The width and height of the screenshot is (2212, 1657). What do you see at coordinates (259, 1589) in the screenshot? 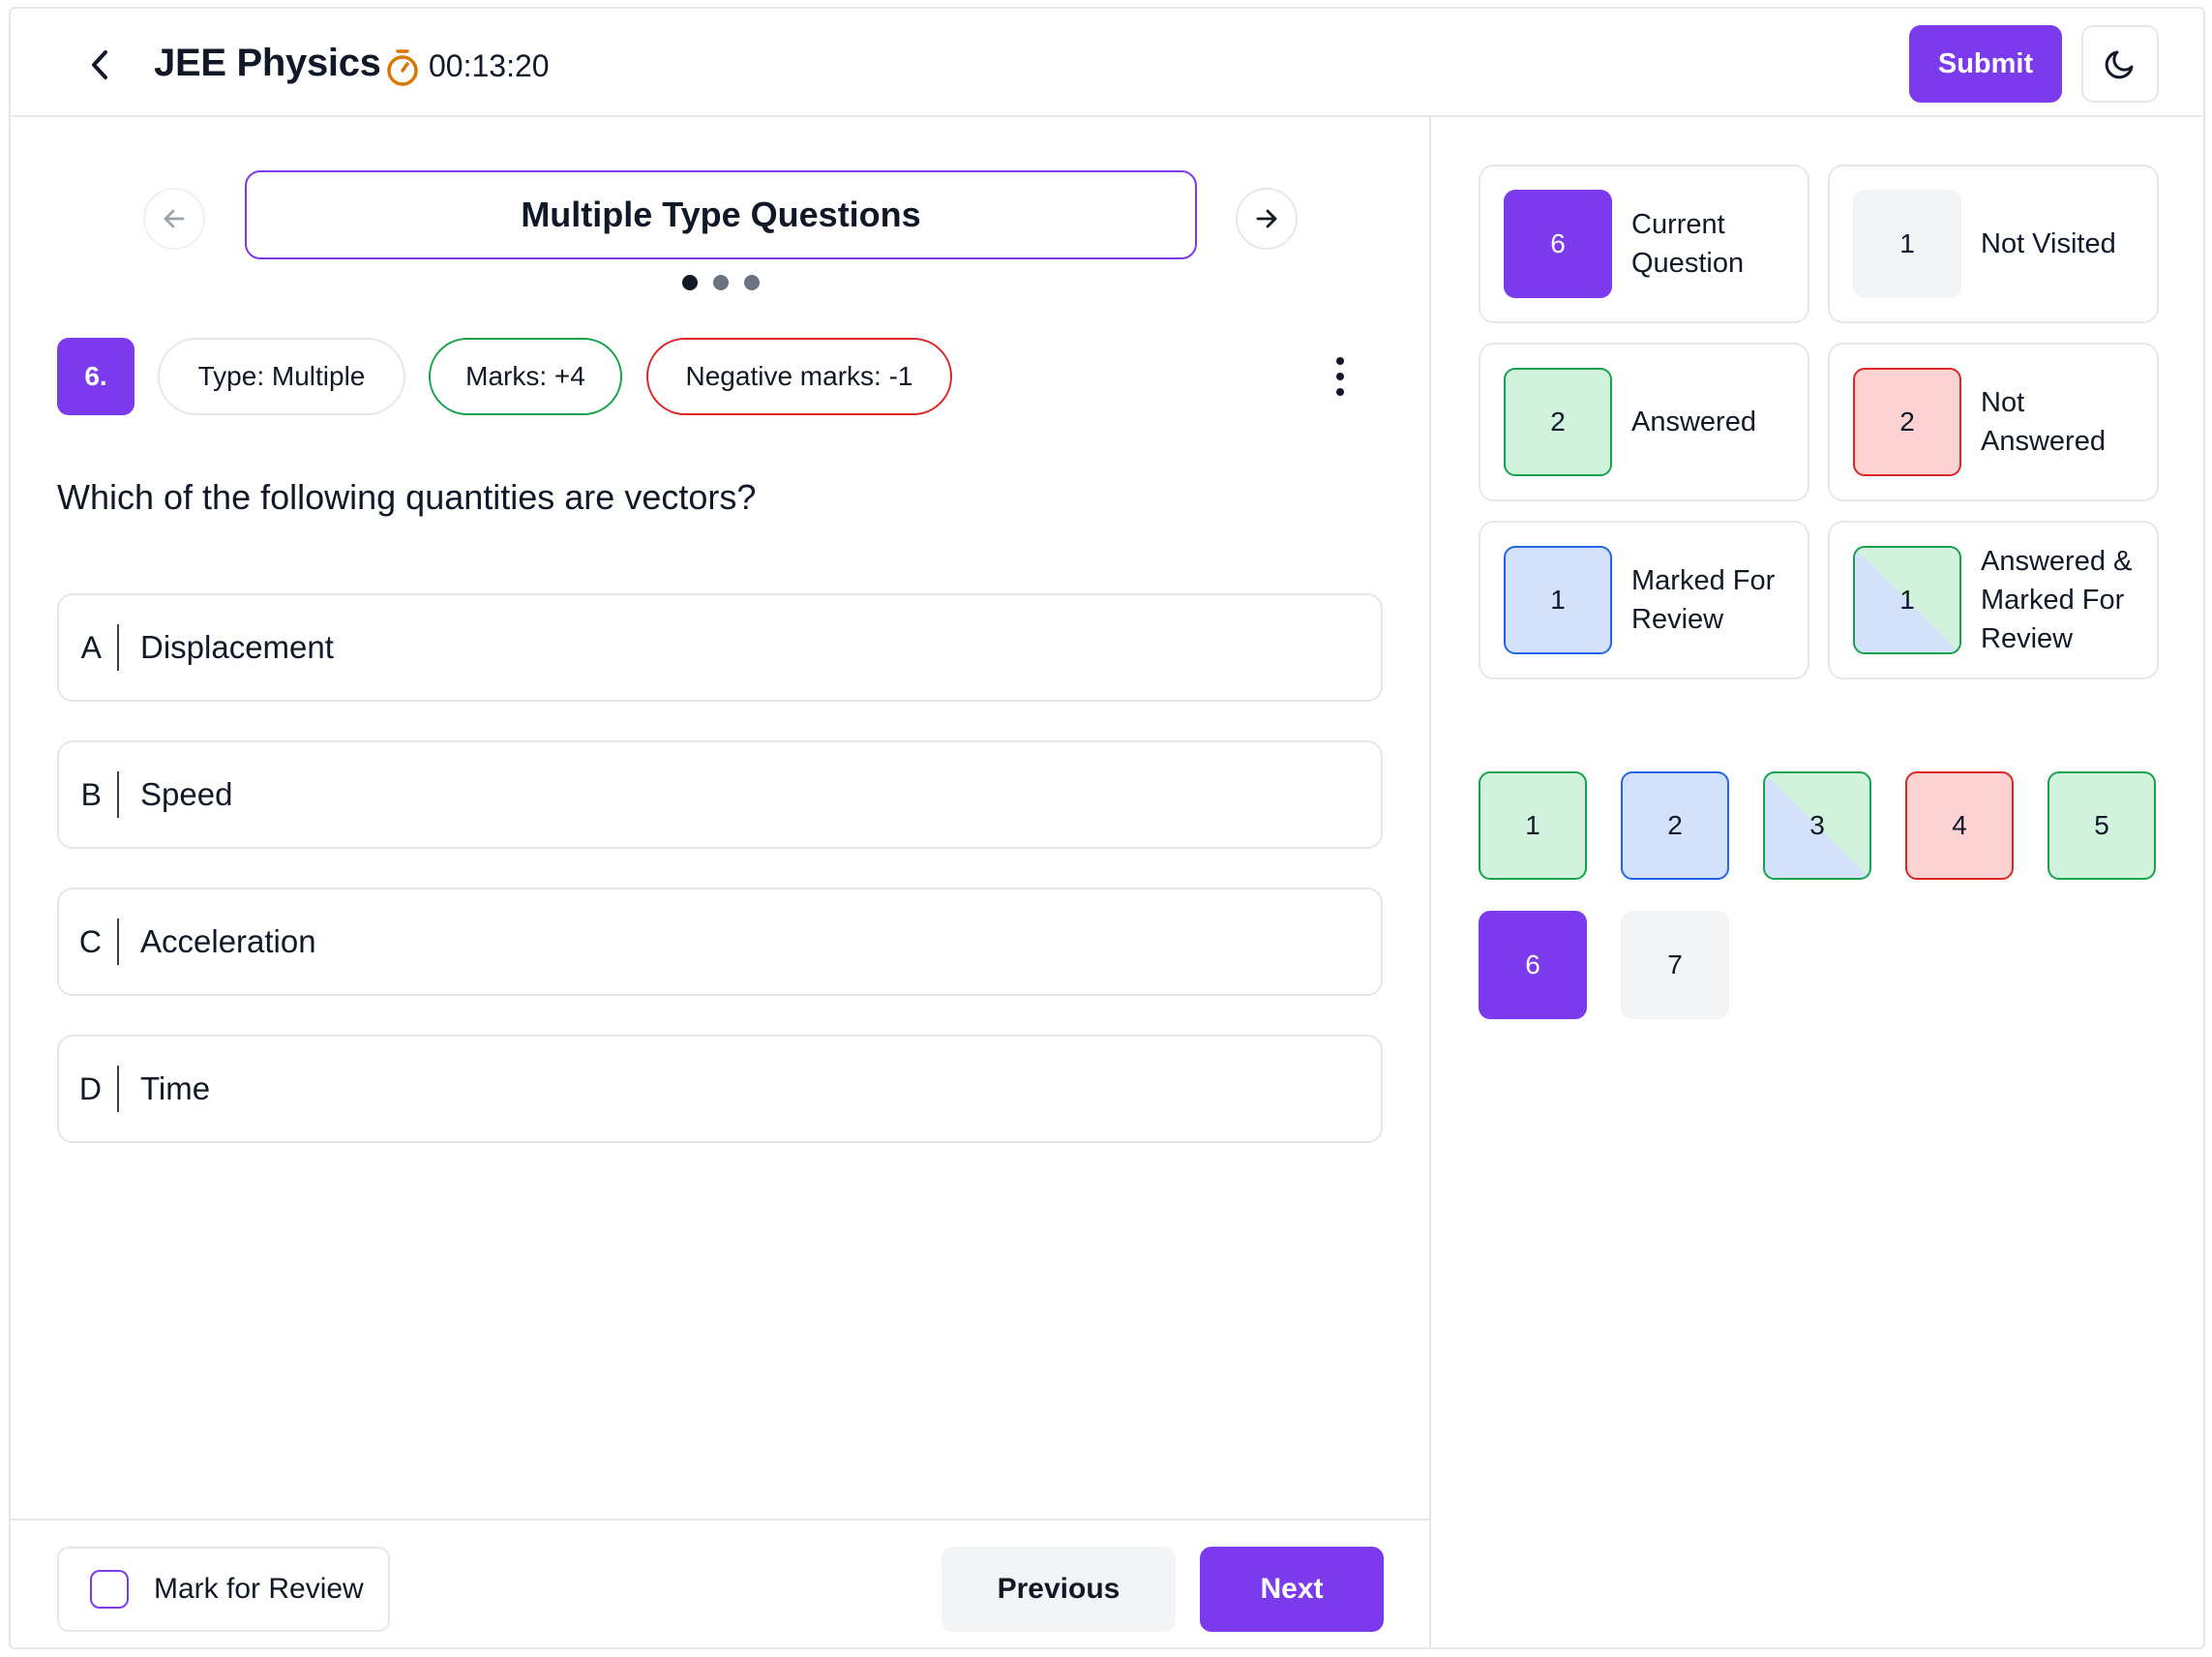
I see `mark-for-review-label: Mark for Review` at bounding box center [259, 1589].